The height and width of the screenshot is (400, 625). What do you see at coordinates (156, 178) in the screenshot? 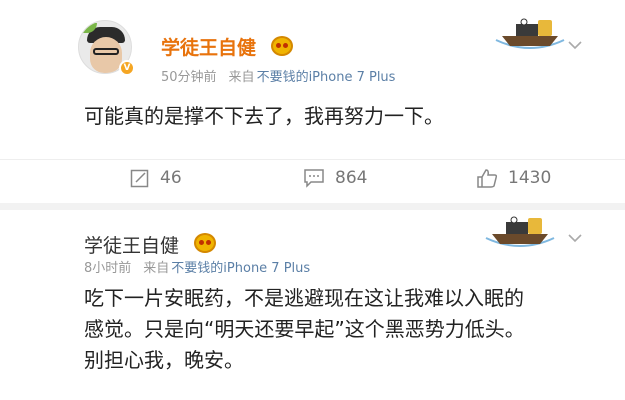
I see `repost-button: 46` at bounding box center [156, 178].